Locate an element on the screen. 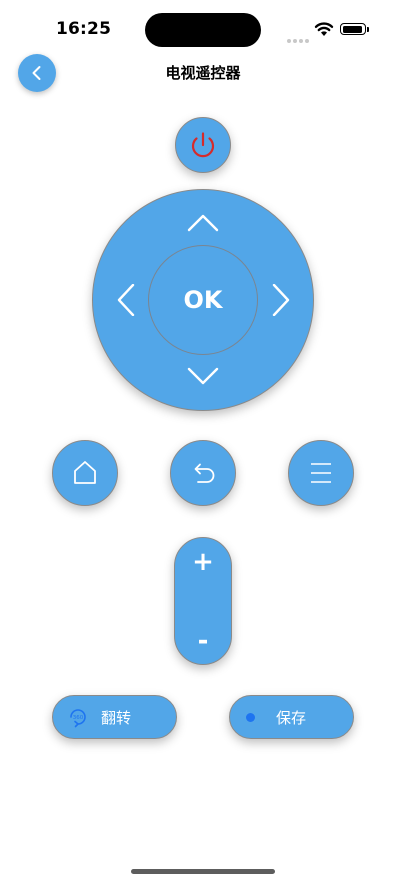  return-button is located at coordinates (203, 473).